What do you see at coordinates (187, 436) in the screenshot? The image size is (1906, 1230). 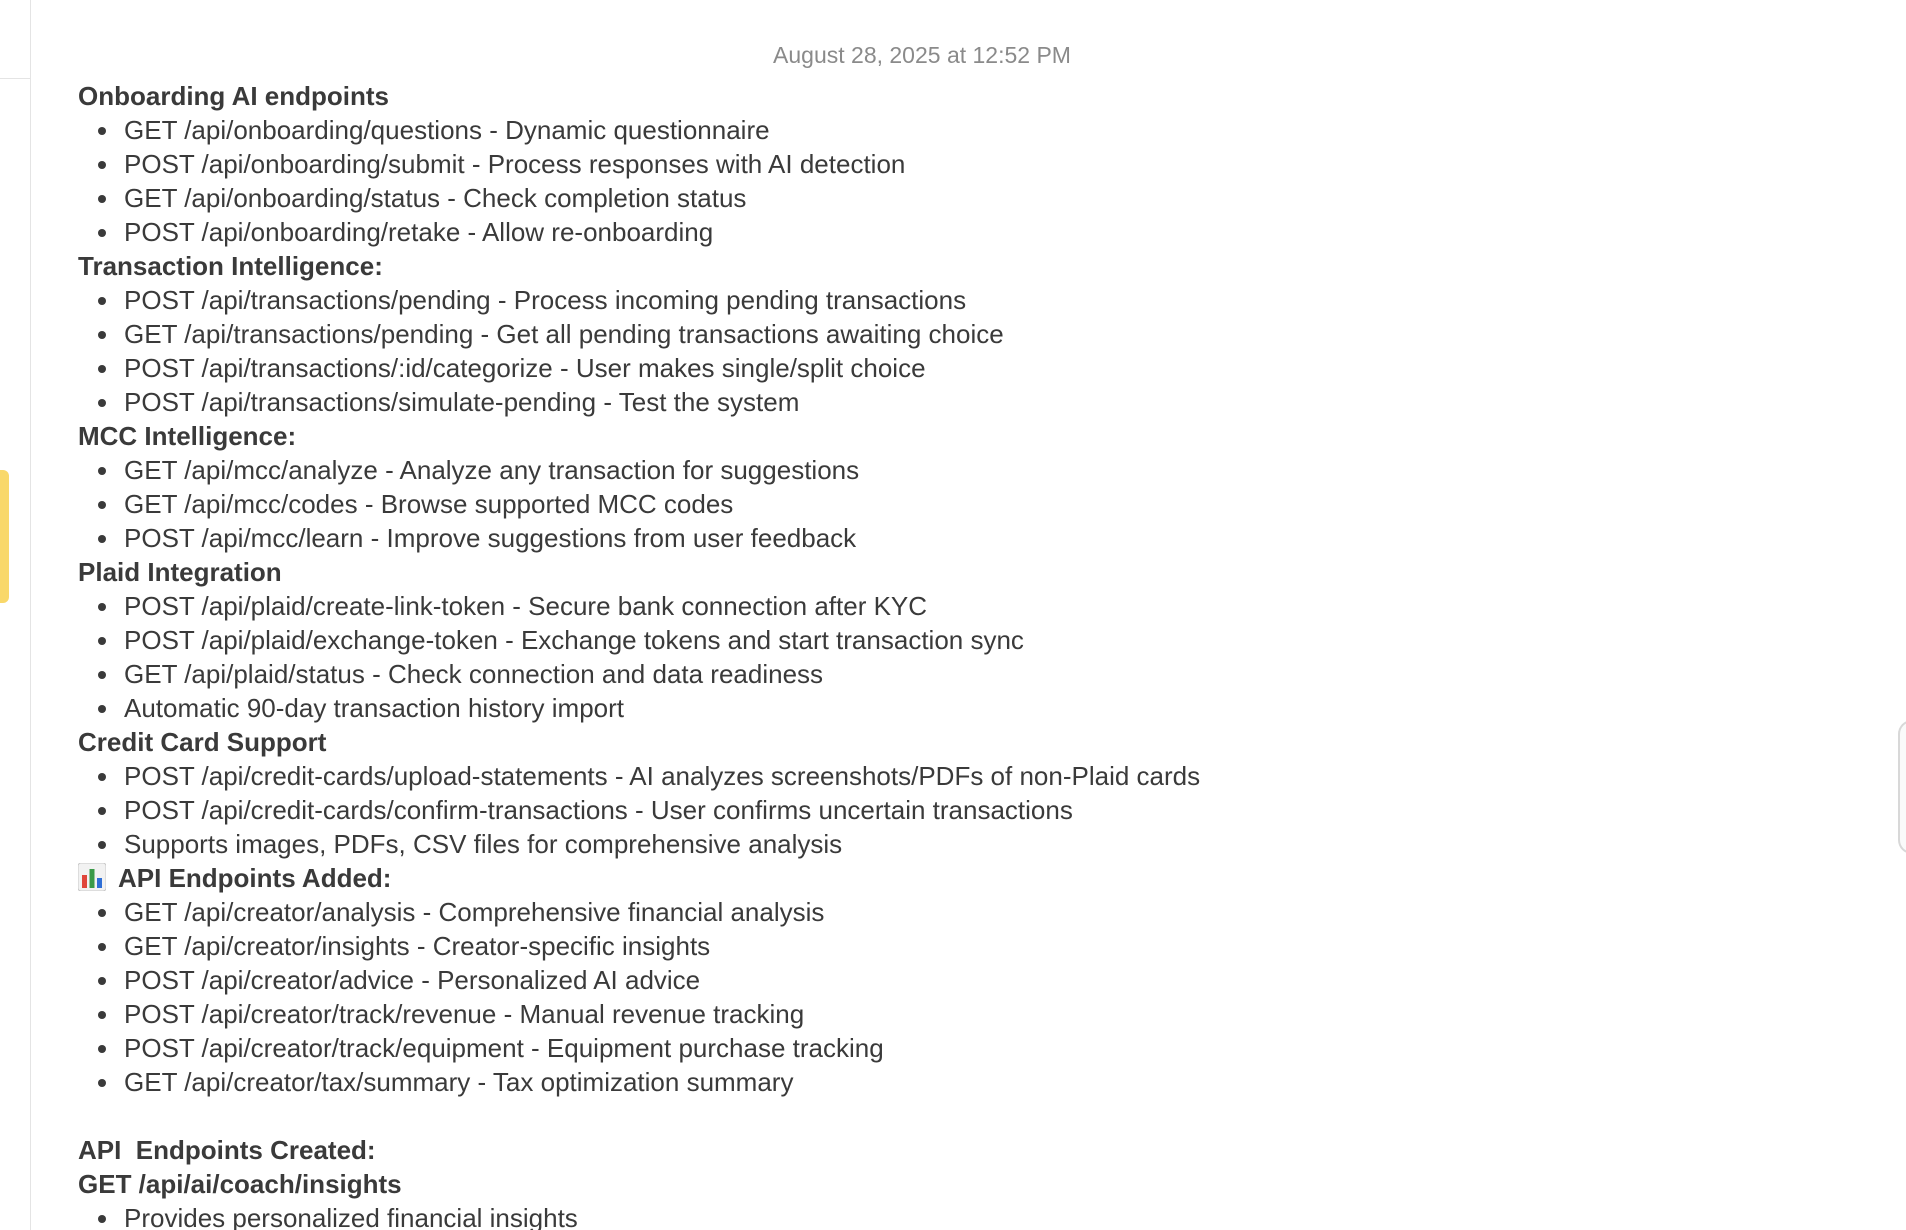 I see `section-title: MCC Intelligence:` at bounding box center [187, 436].